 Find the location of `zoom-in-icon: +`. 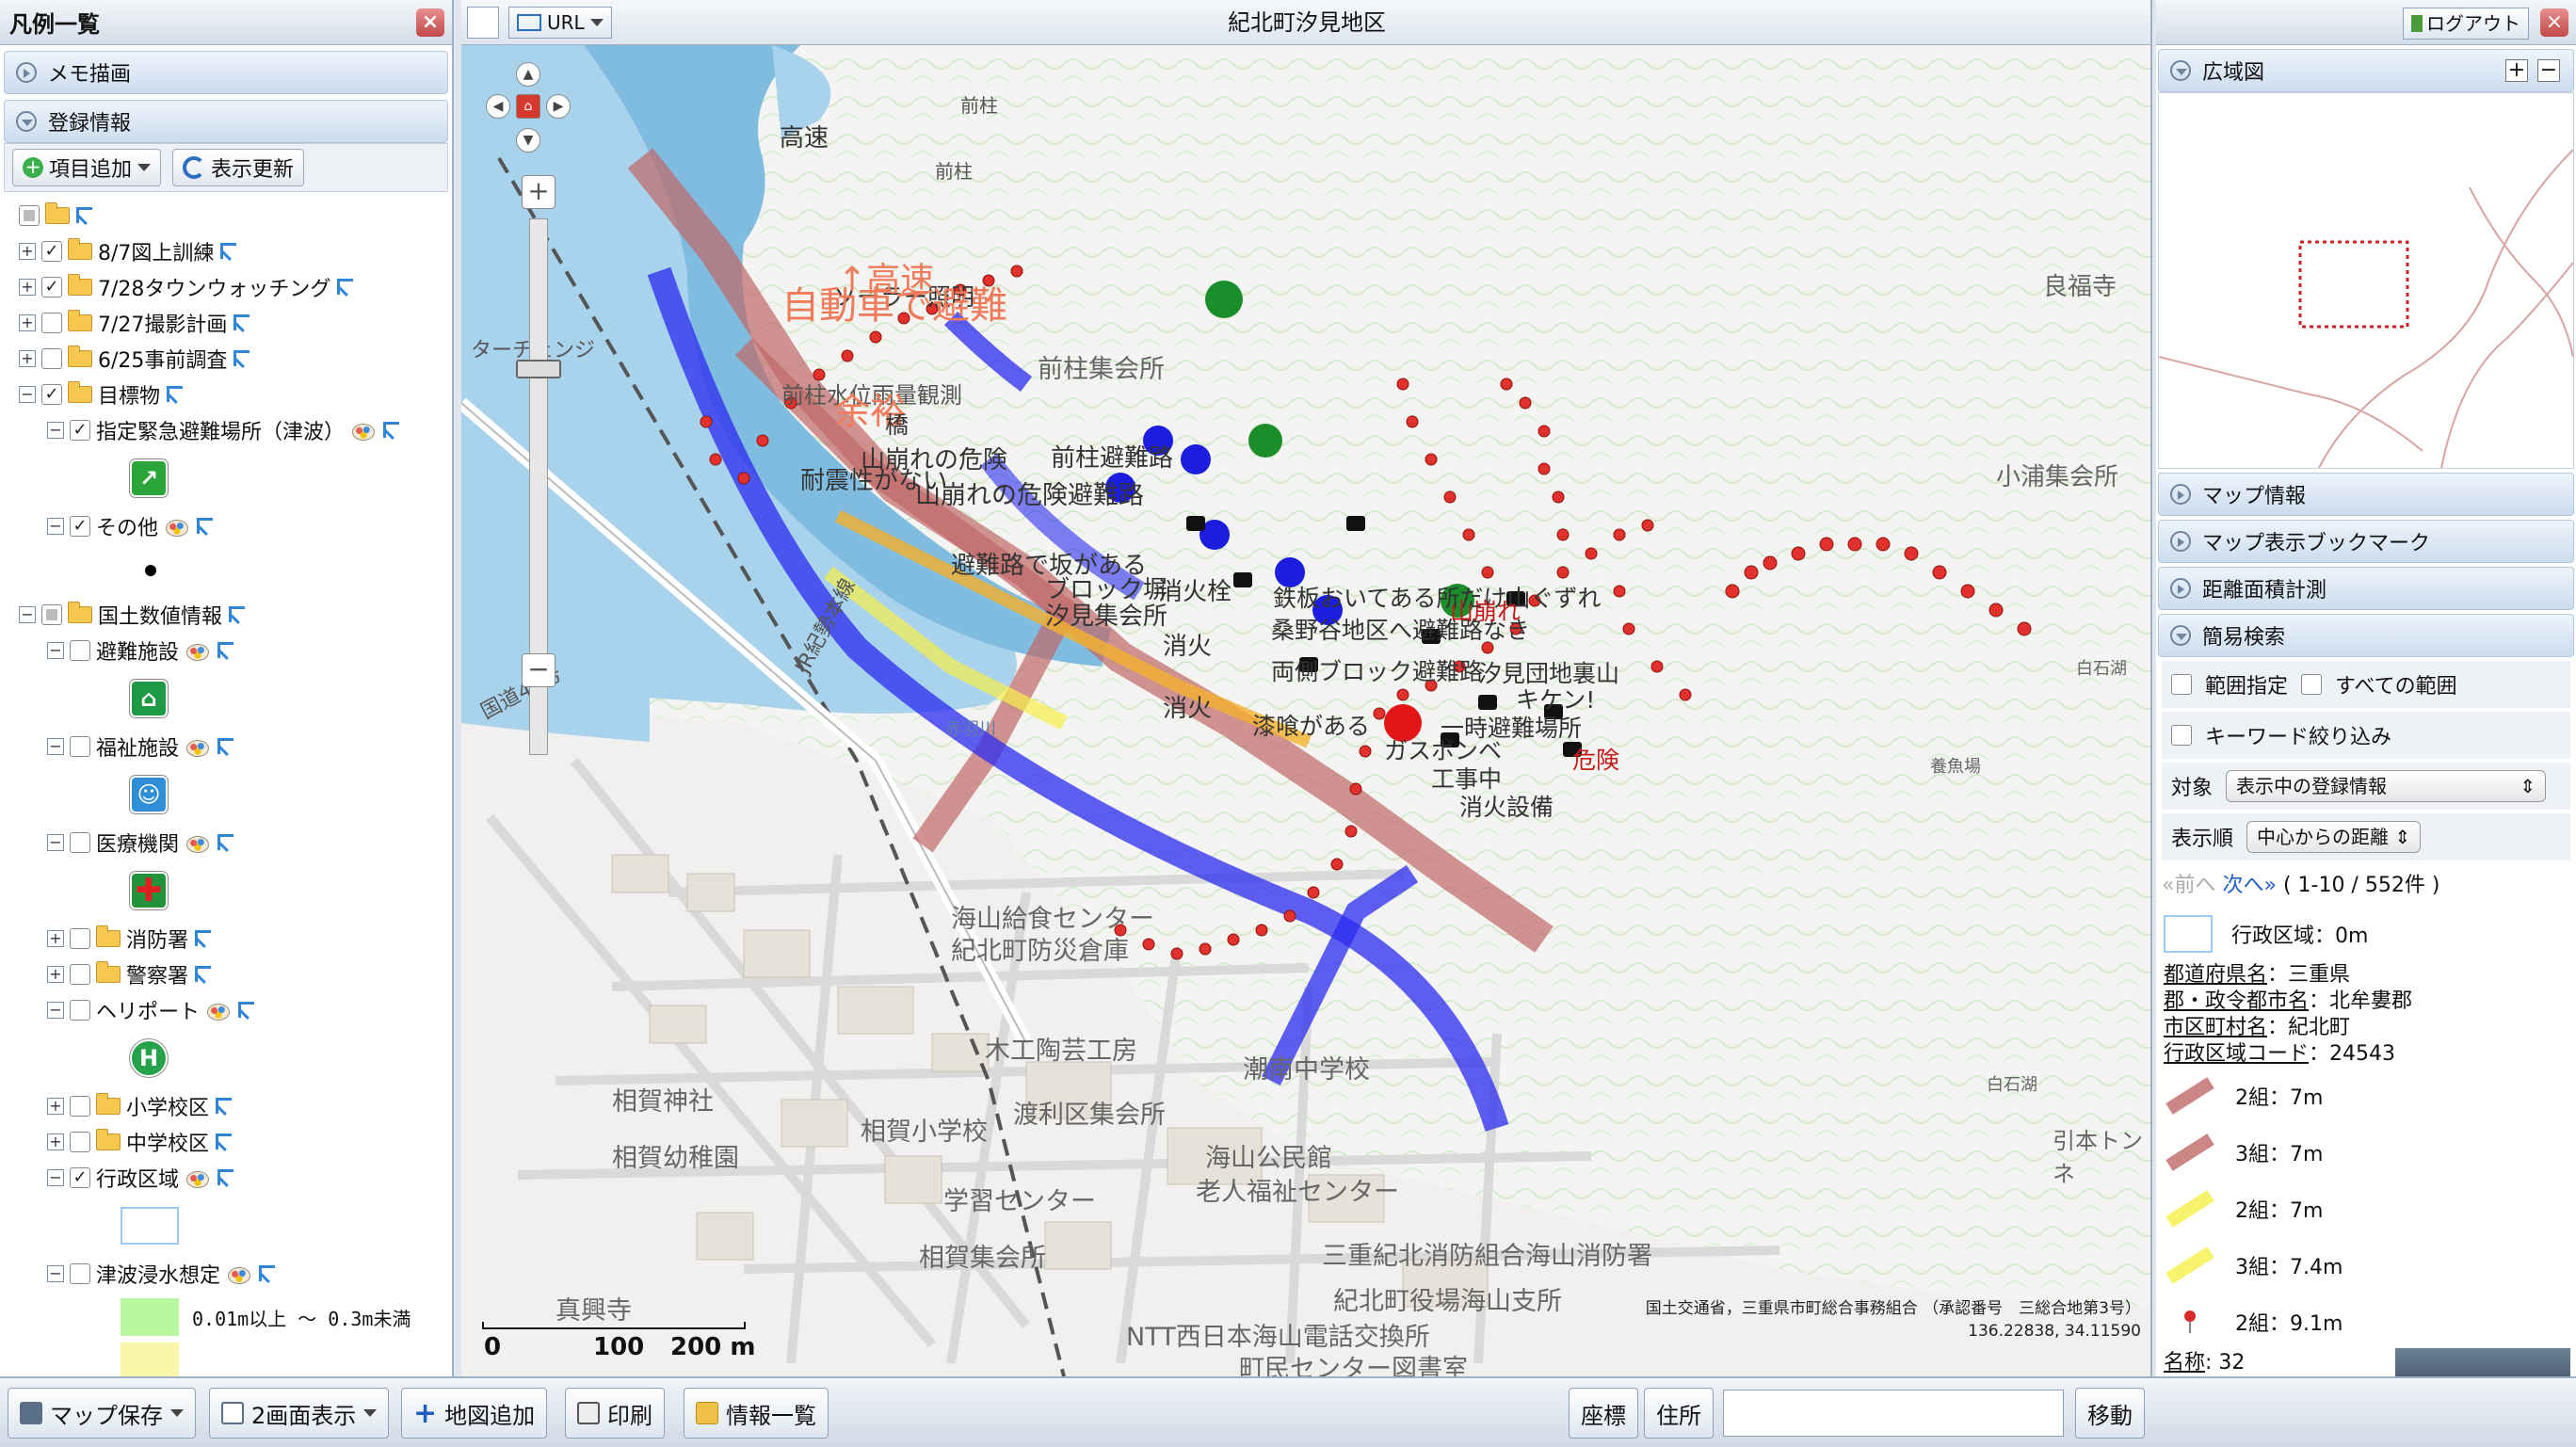

zoom-in-icon: + is located at coordinates (2516, 70).